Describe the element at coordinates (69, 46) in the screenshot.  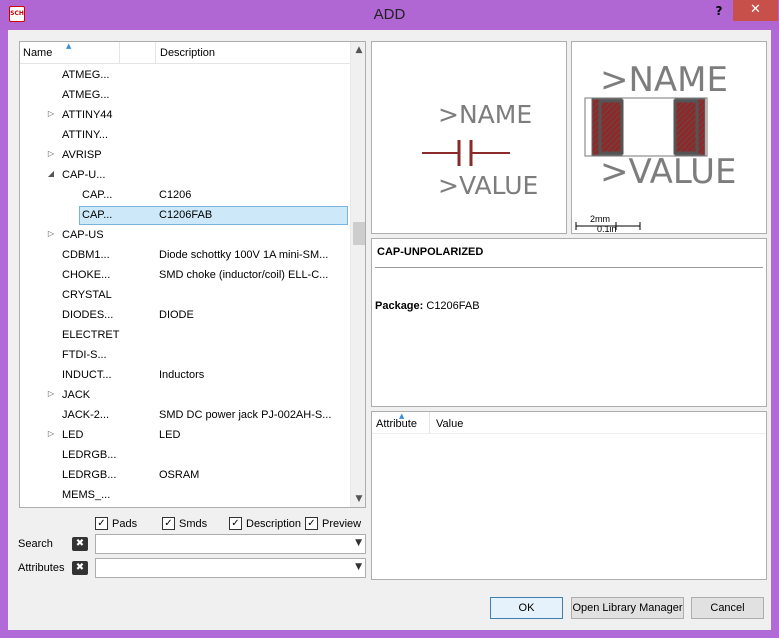
I see `sort-ascending-icon: ▲` at that location.